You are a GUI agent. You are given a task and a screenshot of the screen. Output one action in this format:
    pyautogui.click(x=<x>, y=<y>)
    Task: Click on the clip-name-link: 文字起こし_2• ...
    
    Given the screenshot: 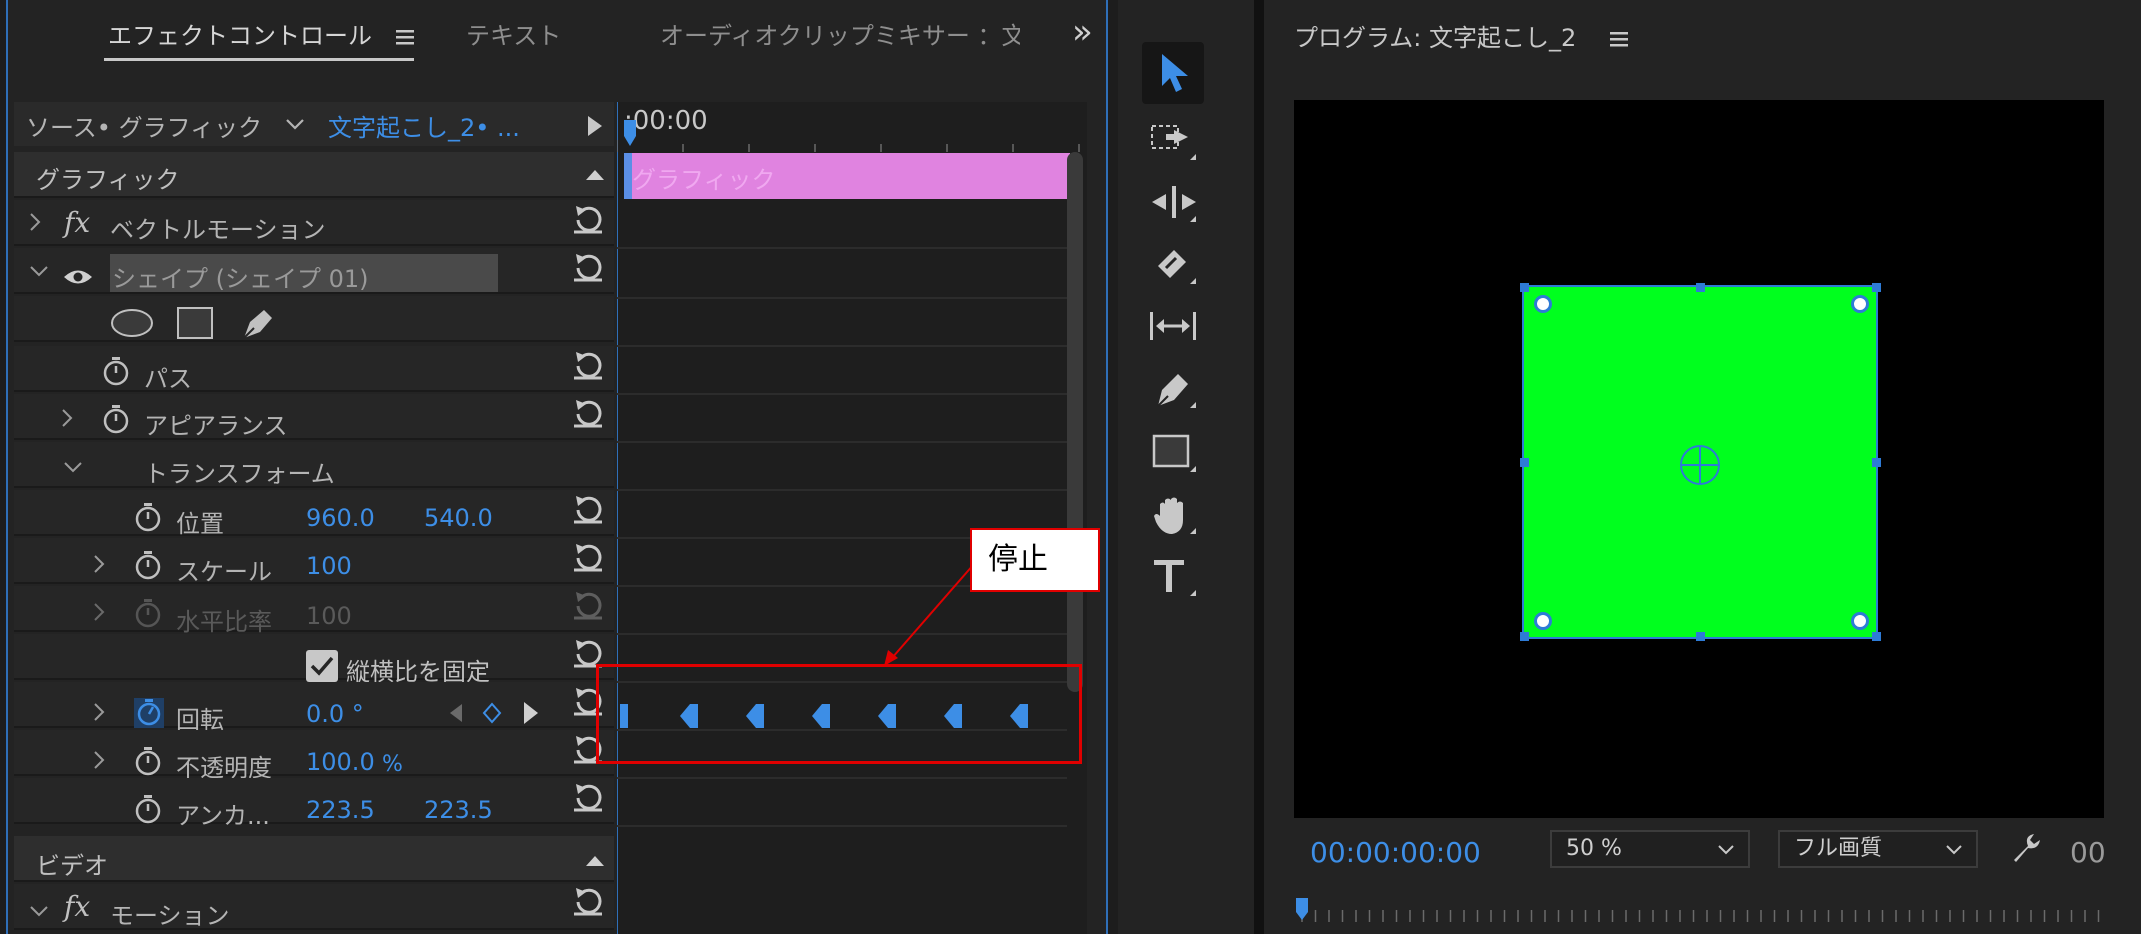 What is the action you would take?
    pyautogui.click(x=424, y=125)
    